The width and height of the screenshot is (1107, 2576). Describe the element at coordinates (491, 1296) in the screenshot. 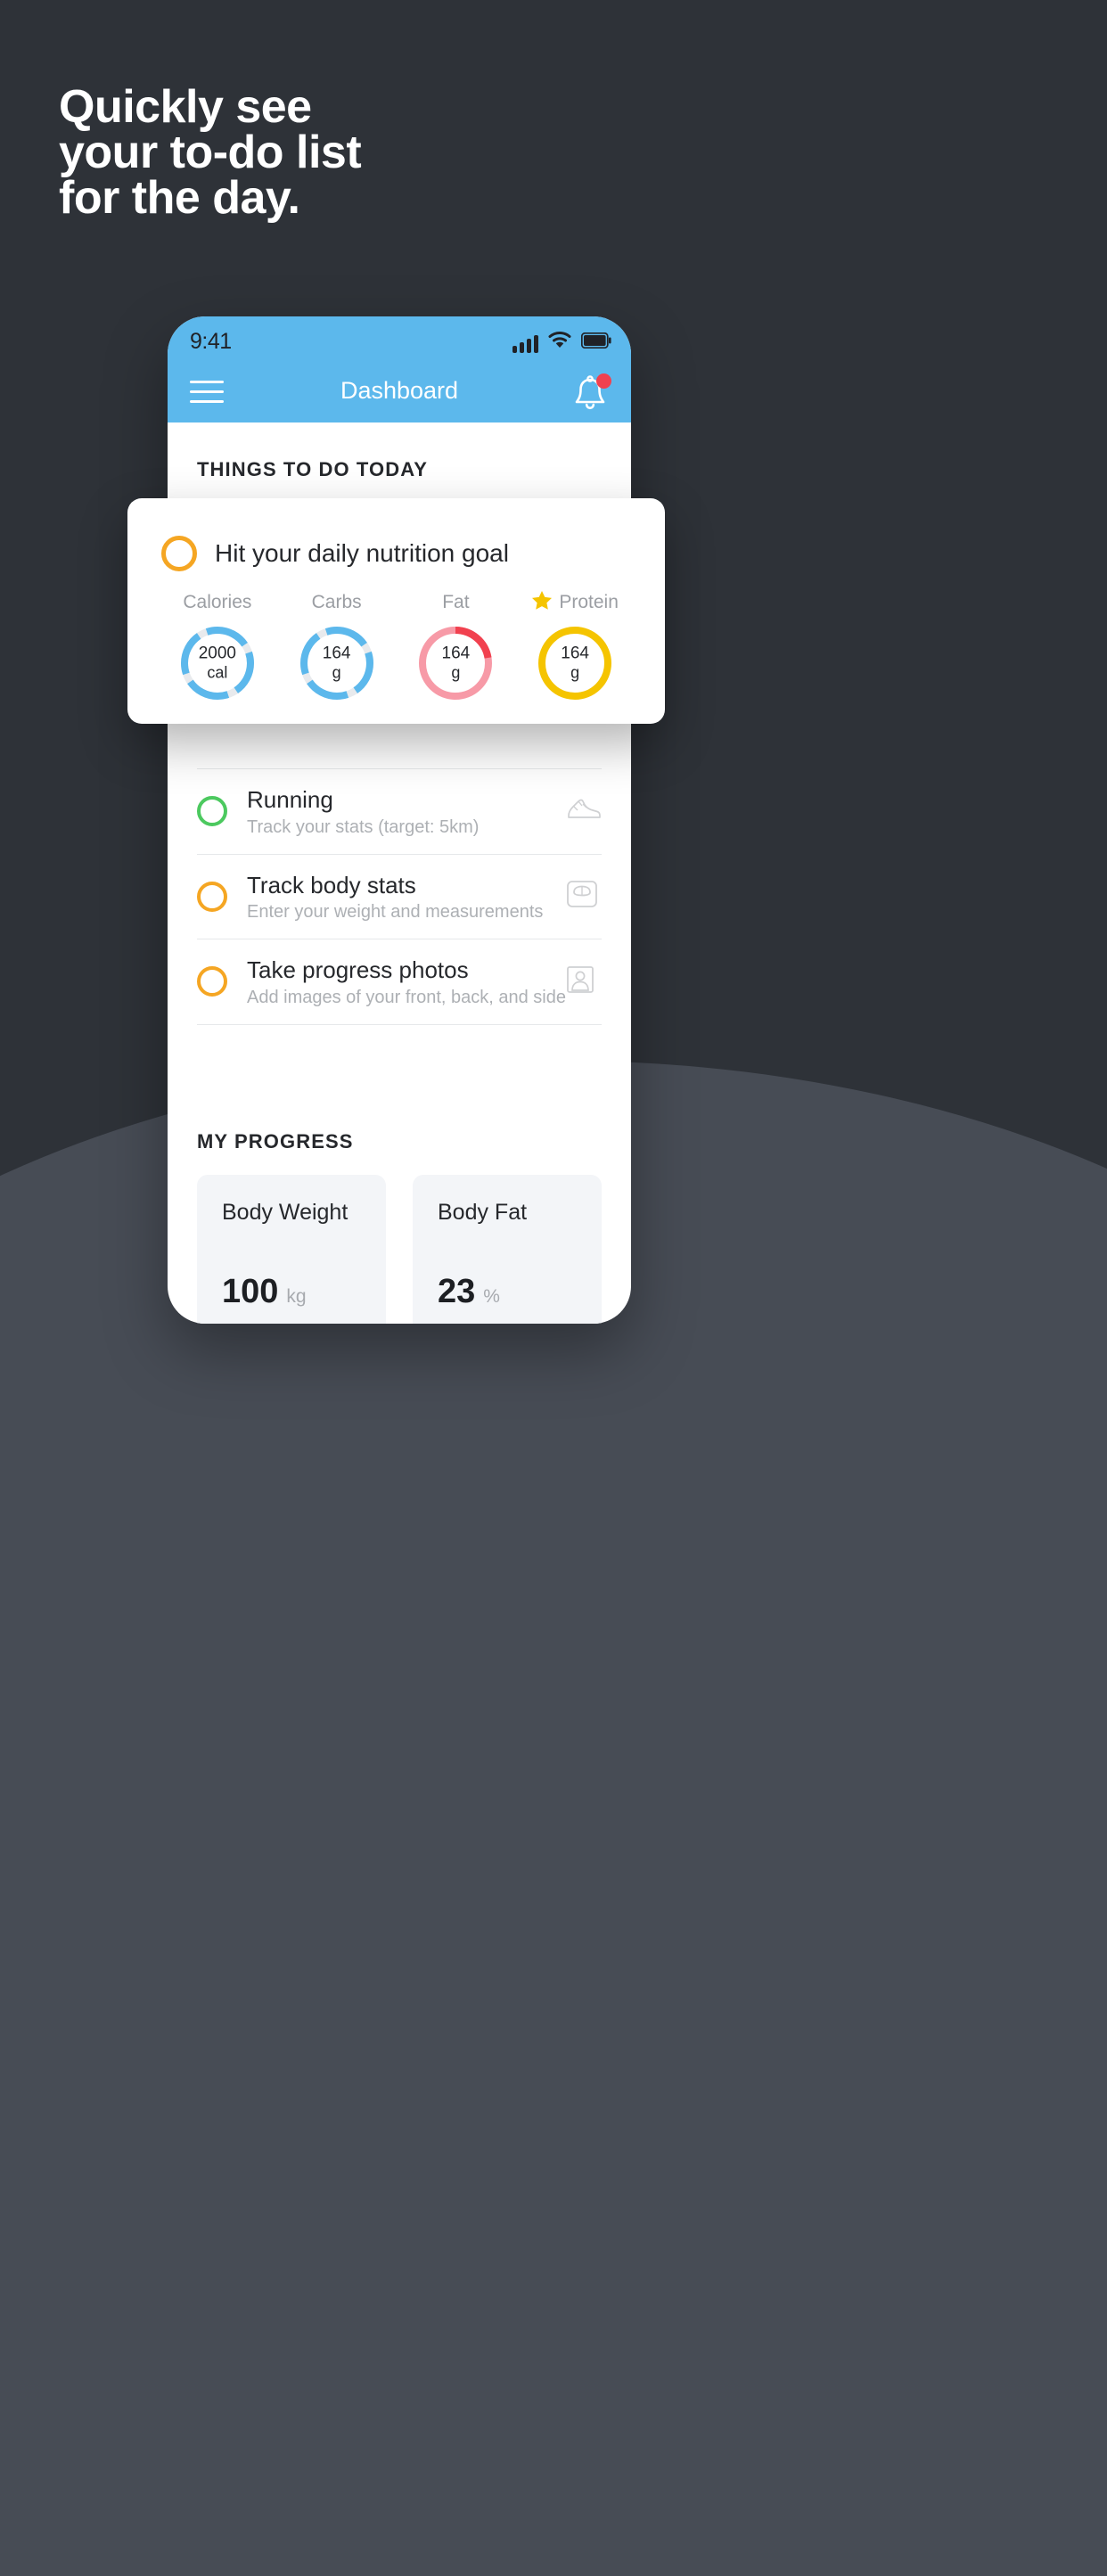

I see `stat-unit: %` at that location.